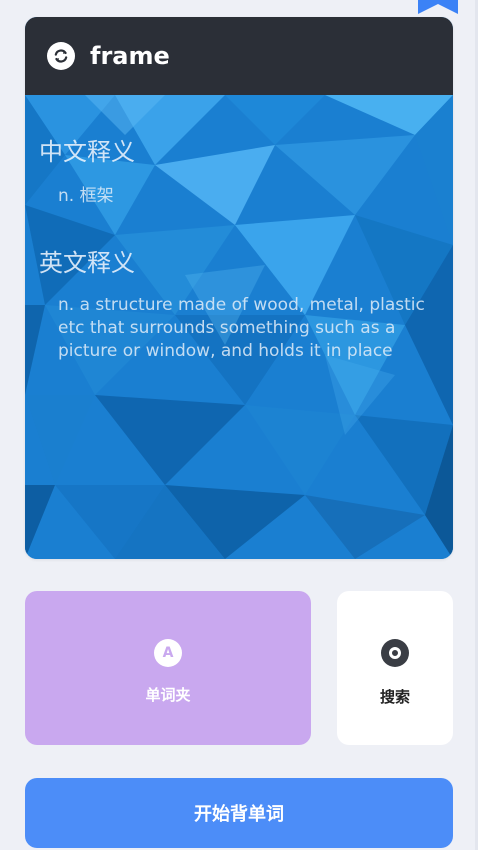 This screenshot has height=850, width=478. Describe the element at coordinates (239, 56) in the screenshot. I see `card-header: frame` at that location.